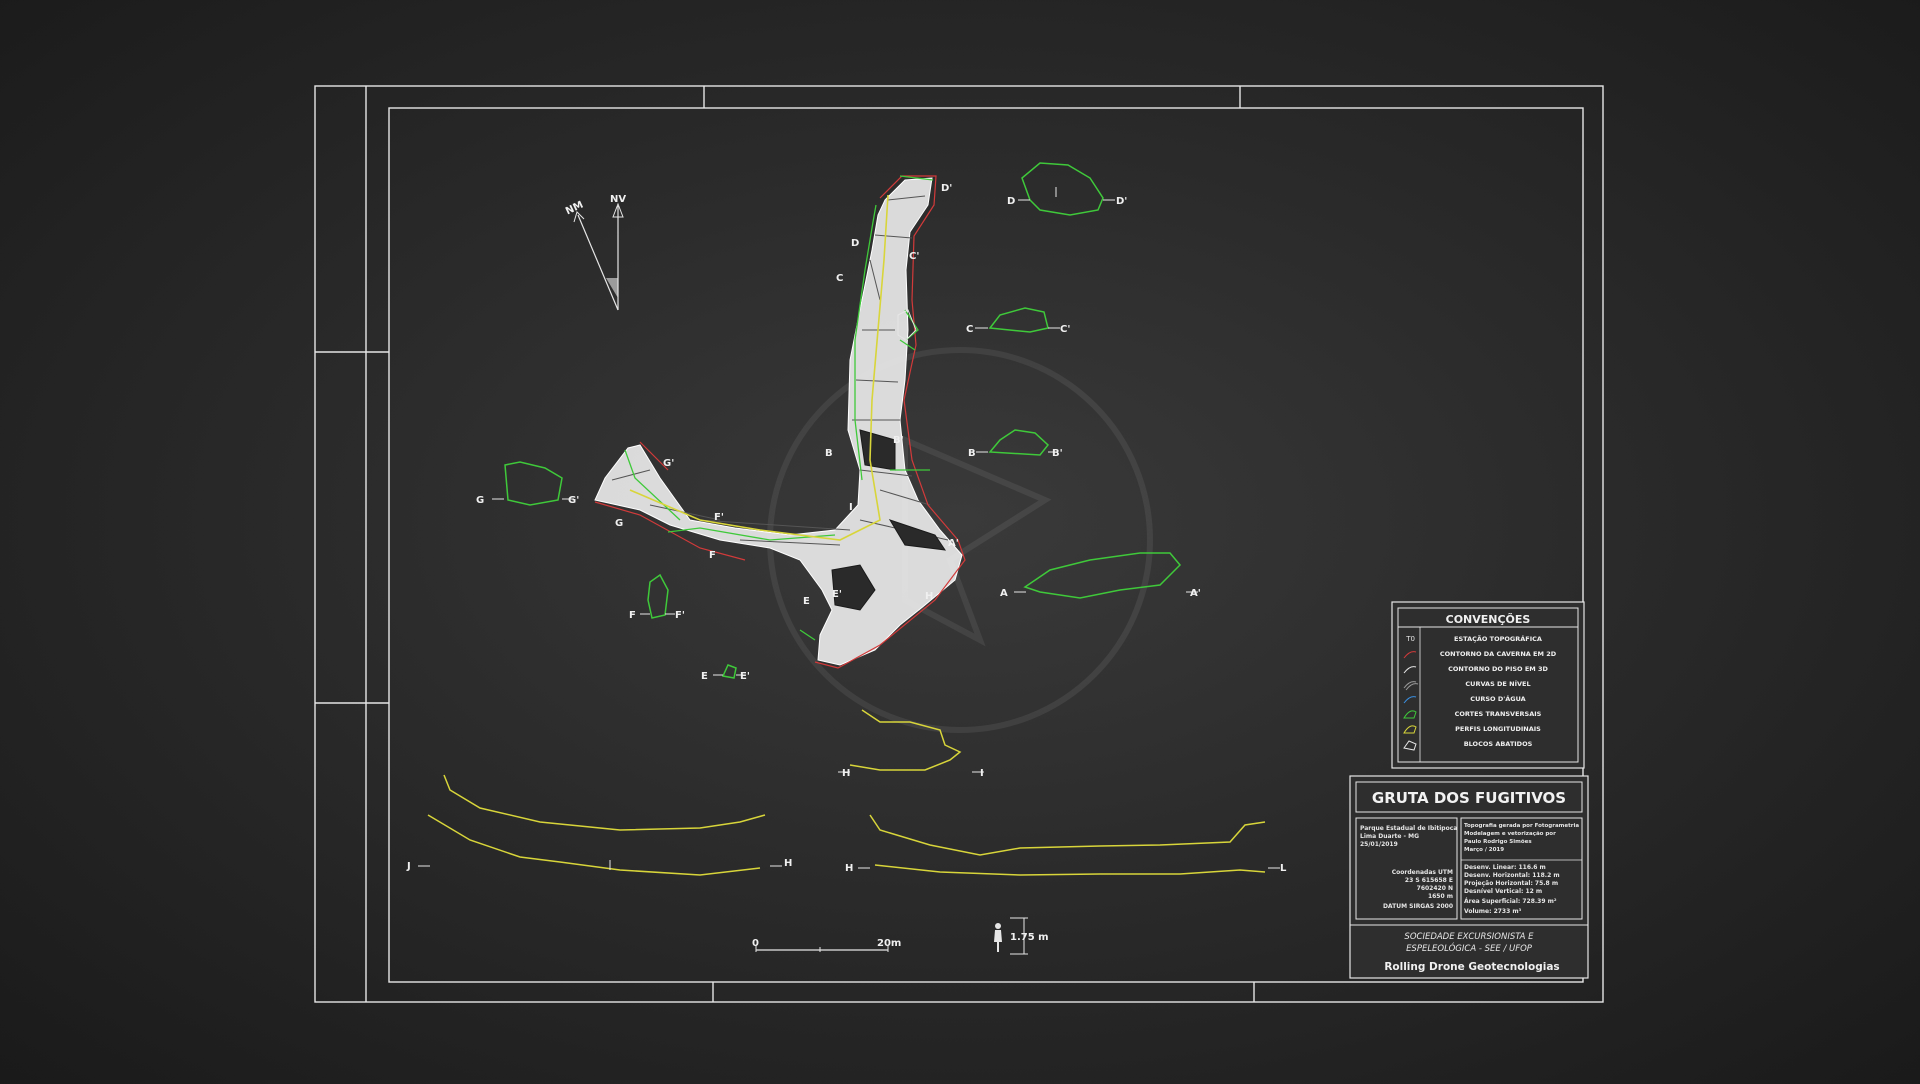 The height and width of the screenshot is (1084, 1920). I want to click on section-c, so click(1018, 320).